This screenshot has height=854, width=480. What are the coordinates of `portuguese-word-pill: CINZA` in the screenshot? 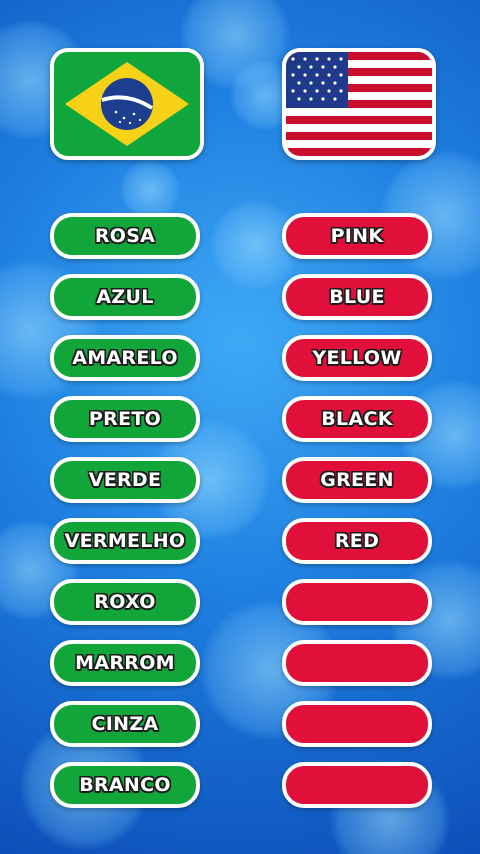 It's located at (125, 724).